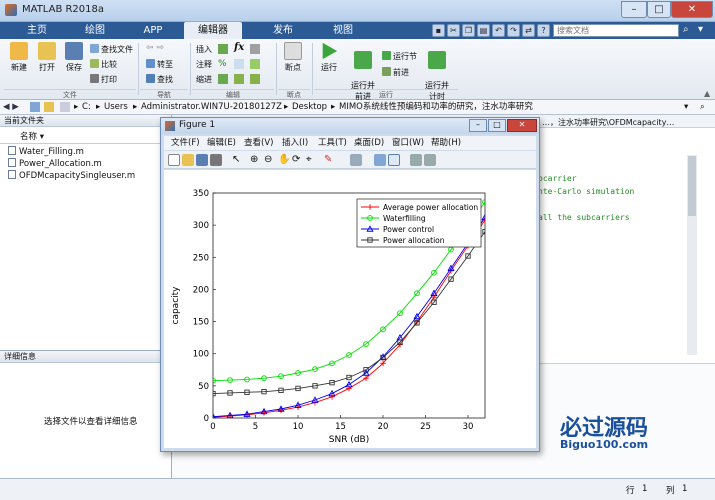 This screenshot has width=715, height=500. Describe the element at coordinates (256, 160) in the screenshot. I see `zoom-in-icon: ⊕` at that location.